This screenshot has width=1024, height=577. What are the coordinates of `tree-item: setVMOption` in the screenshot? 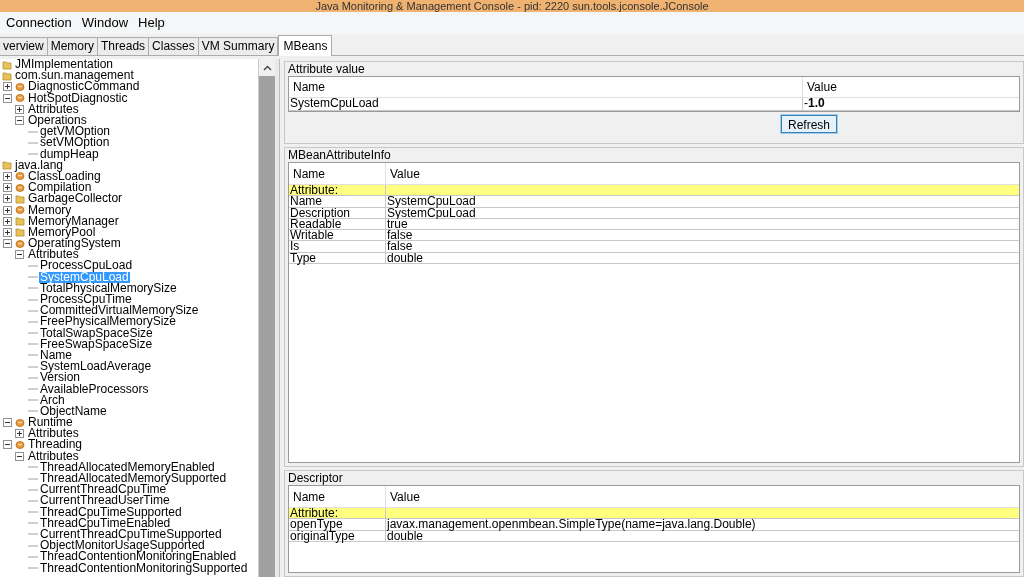 It's located at (75, 143).